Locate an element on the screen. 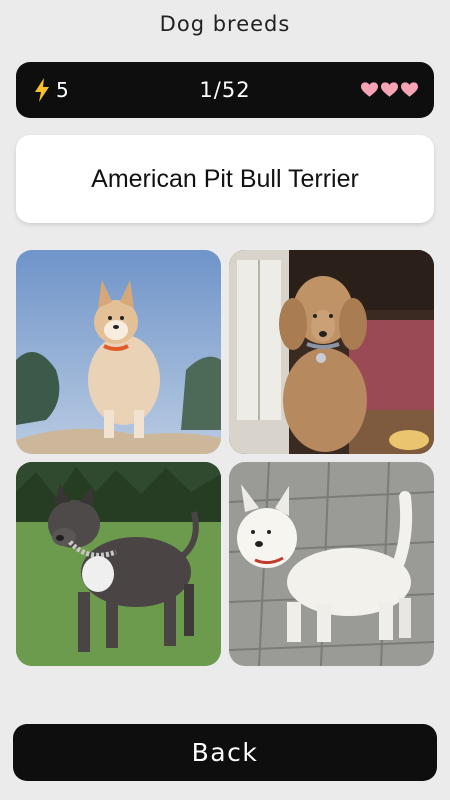 The image size is (450, 800). breed-name: American Pit Bull Terrier is located at coordinates (225, 178).